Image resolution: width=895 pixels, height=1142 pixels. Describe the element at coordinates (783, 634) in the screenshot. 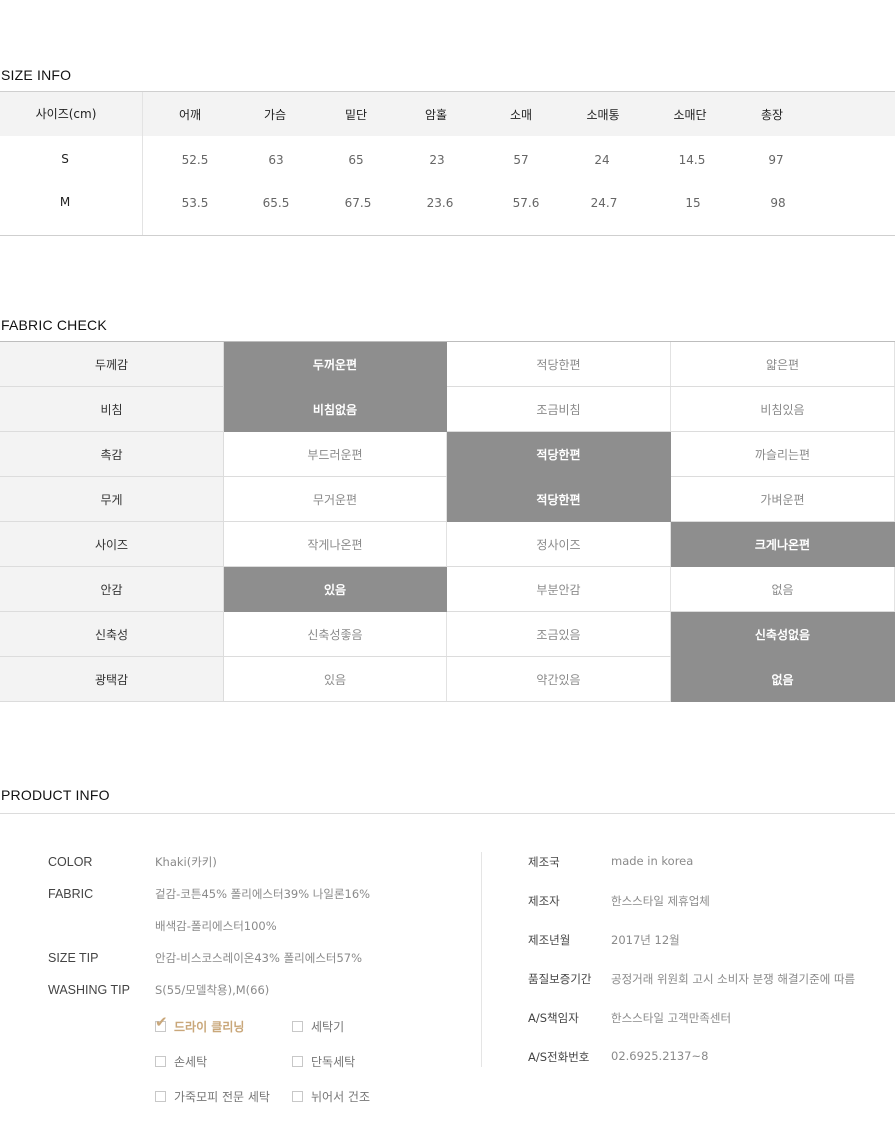

I see `fabric-option-selected: 신축성없음` at that location.